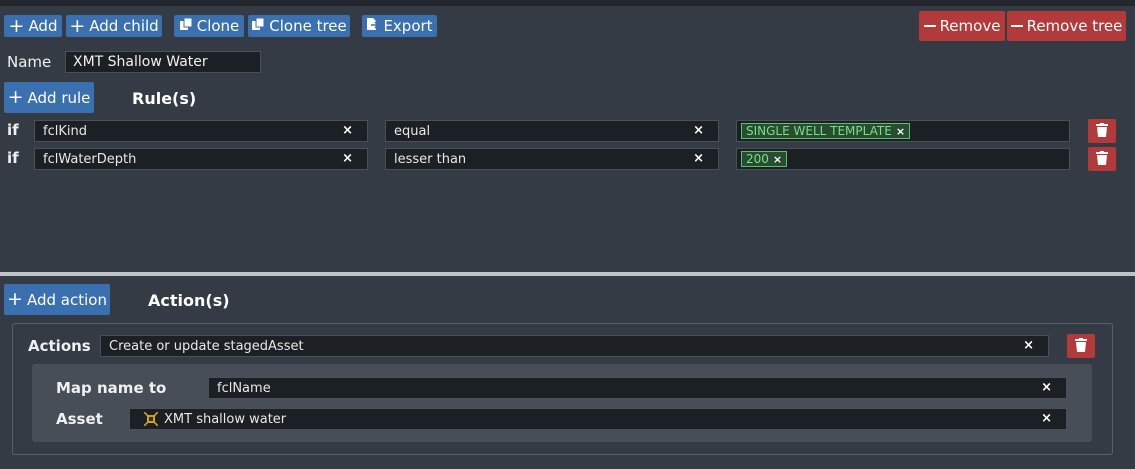 The width and height of the screenshot is (1135, 469). Describe the element at coordinates (186, 26) in the screenshot. I see `clone-icon` at that location.